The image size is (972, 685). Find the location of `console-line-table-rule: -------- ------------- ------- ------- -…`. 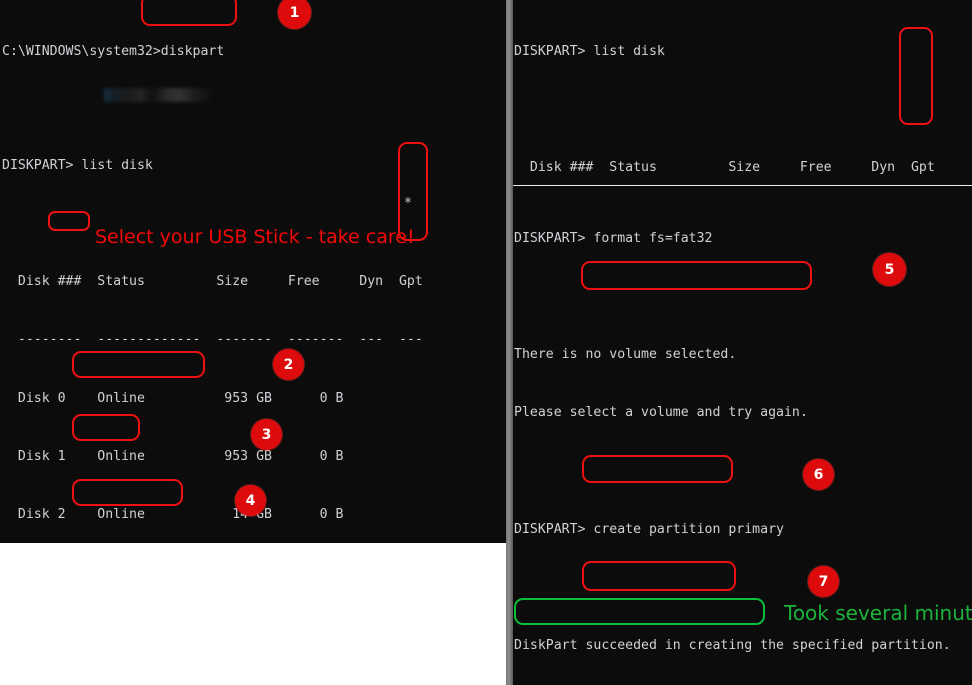

console-line-table-rule: -------- ------------- ------- ------- -… is located at coordinates (212, 340).